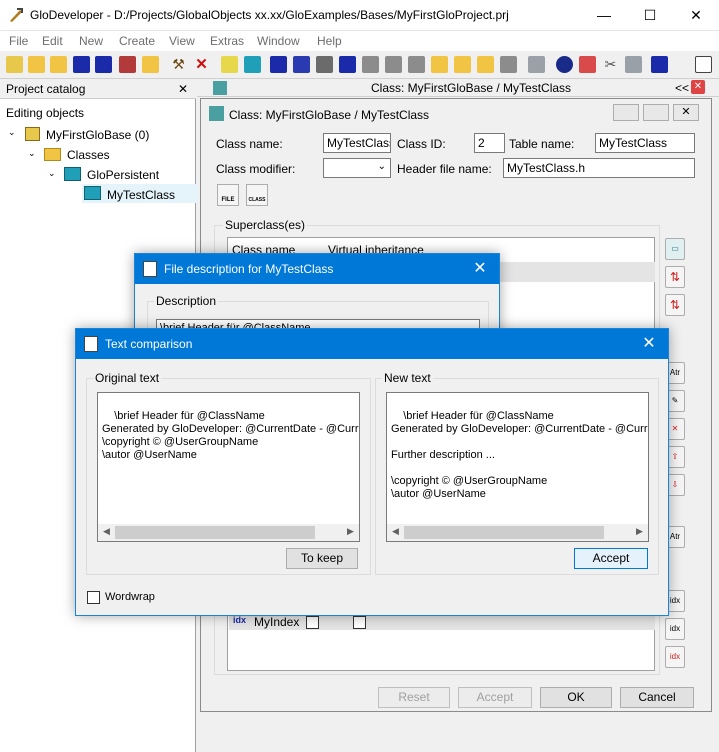  What do you see at coordinates (52, 41) in the screenshot?
I see `menu-edit: Edit` at bounding box center [52, 41].